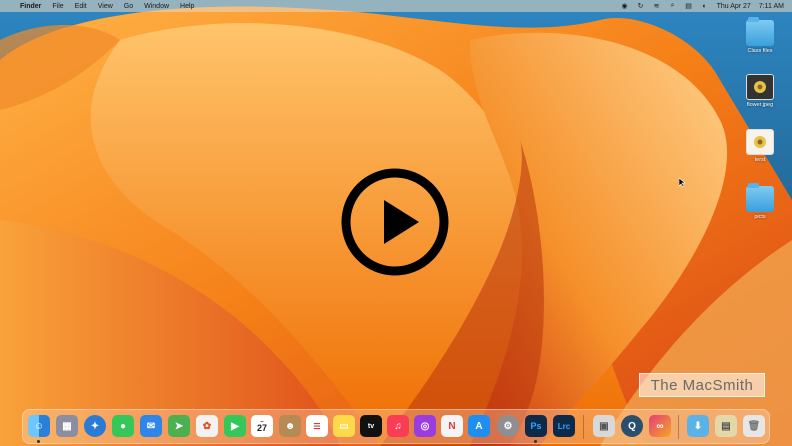 This screenshot has width=792, height=446. Describe the element at coordinates (698, 426) in the screenshot. I see `downloads-folder-icon: ⬇` at that location.